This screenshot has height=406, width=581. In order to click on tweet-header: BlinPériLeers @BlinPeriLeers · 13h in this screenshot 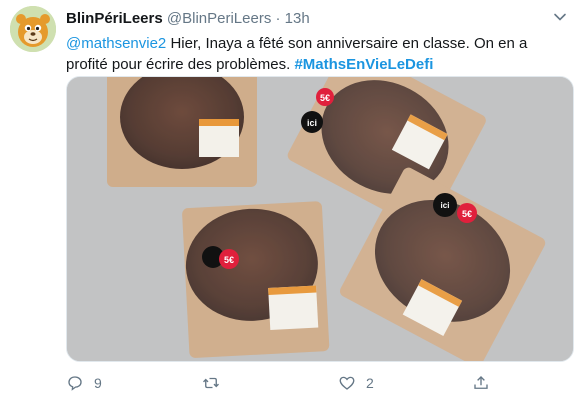, I will do `click(188, 18)`.